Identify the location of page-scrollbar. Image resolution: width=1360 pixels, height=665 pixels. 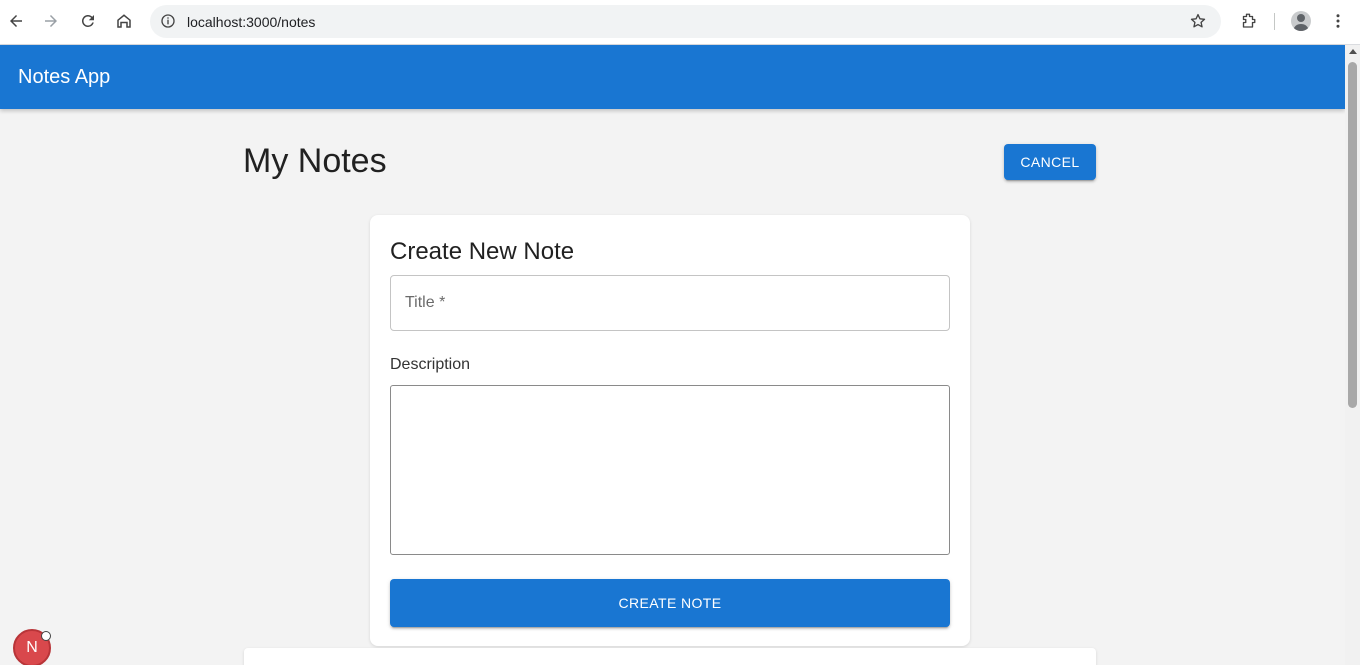
(1352, 355).